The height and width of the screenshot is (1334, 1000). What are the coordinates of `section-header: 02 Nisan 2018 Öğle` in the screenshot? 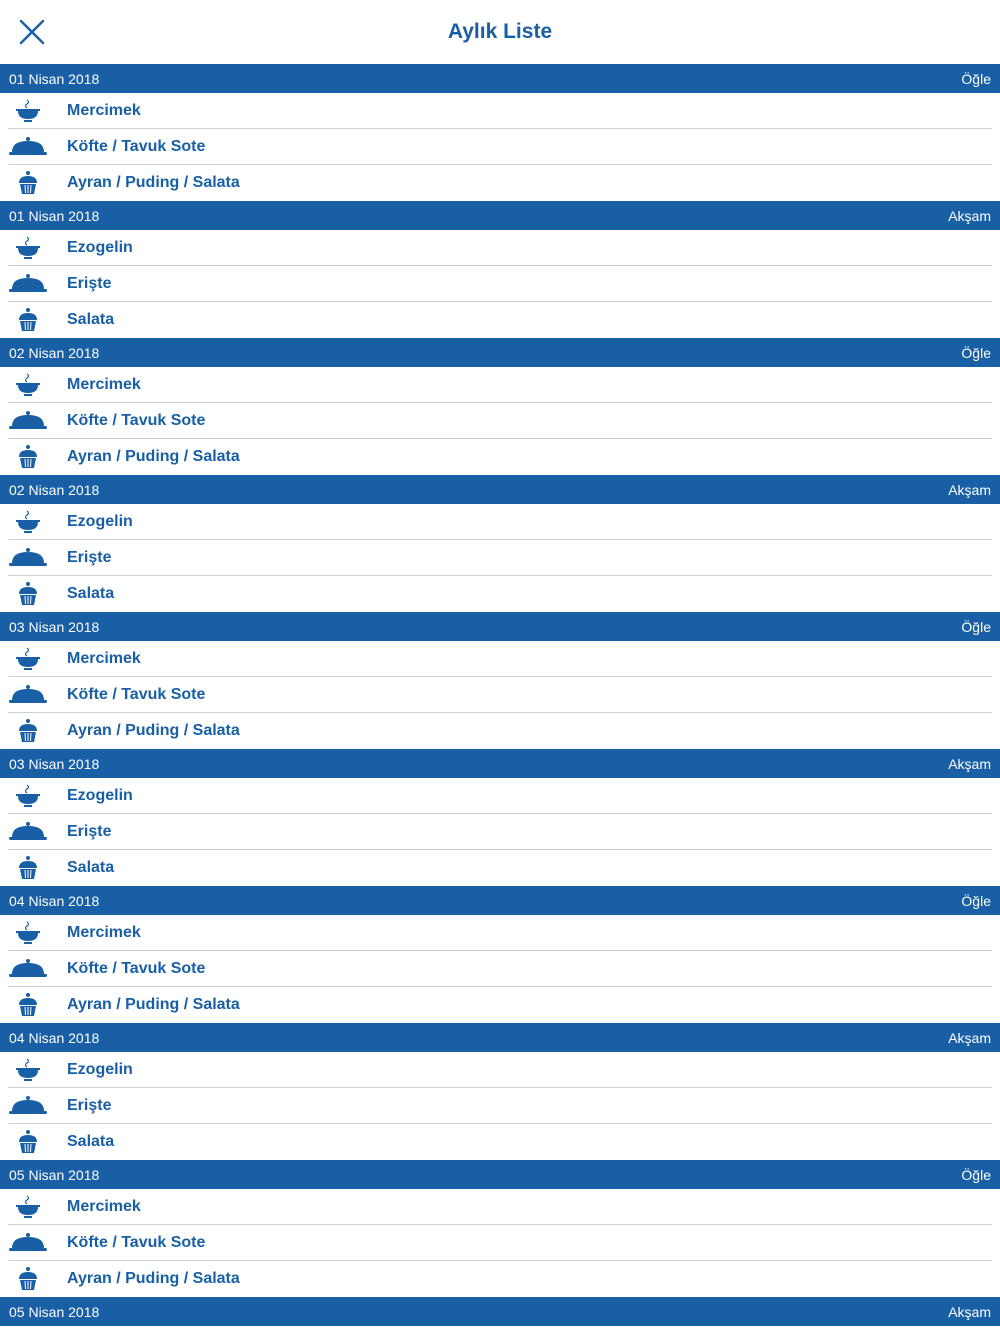 It's located at (500, 352).